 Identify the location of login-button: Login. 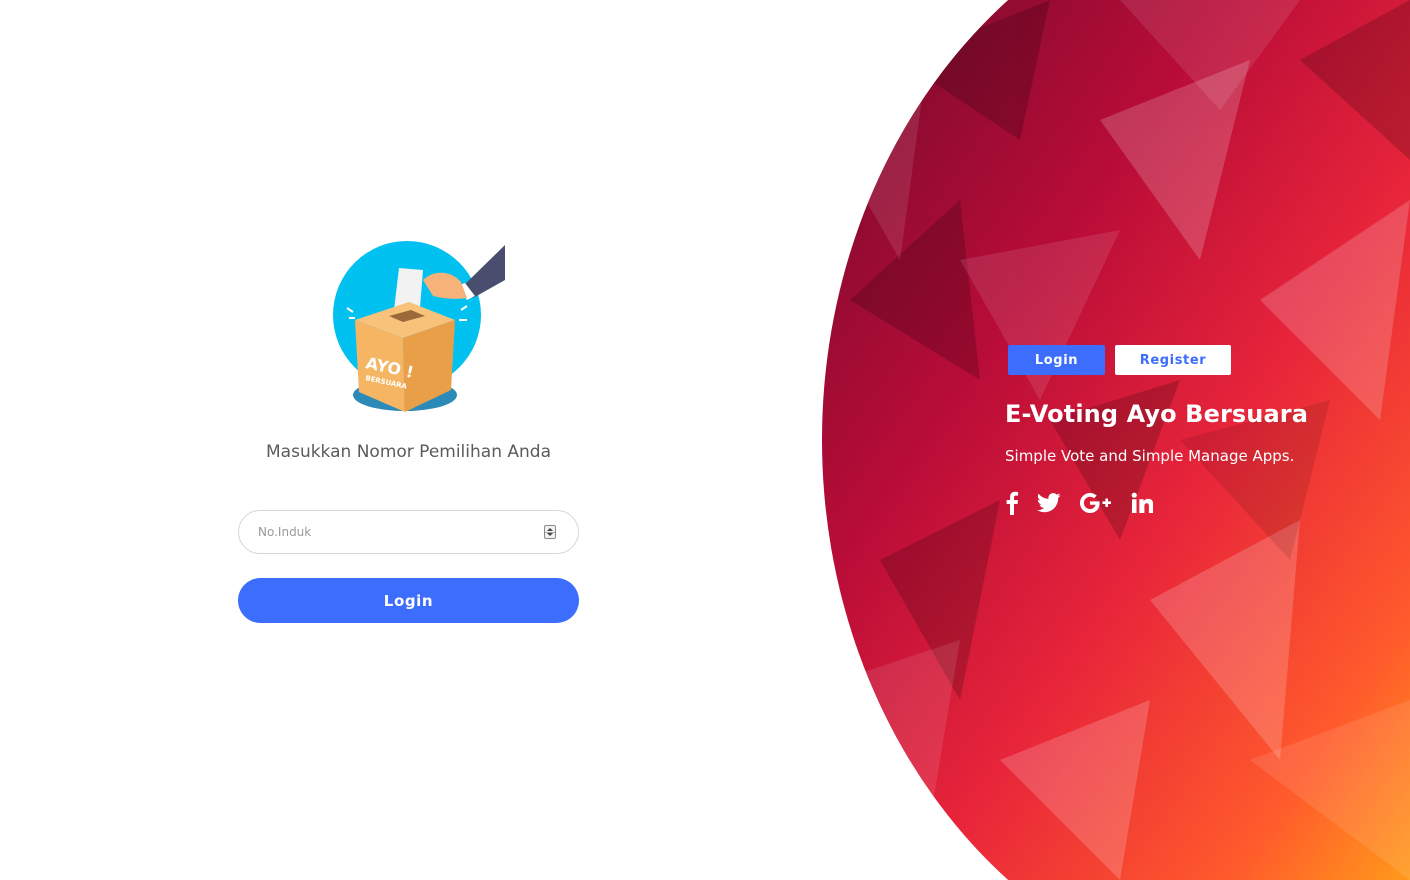
(408, 600).